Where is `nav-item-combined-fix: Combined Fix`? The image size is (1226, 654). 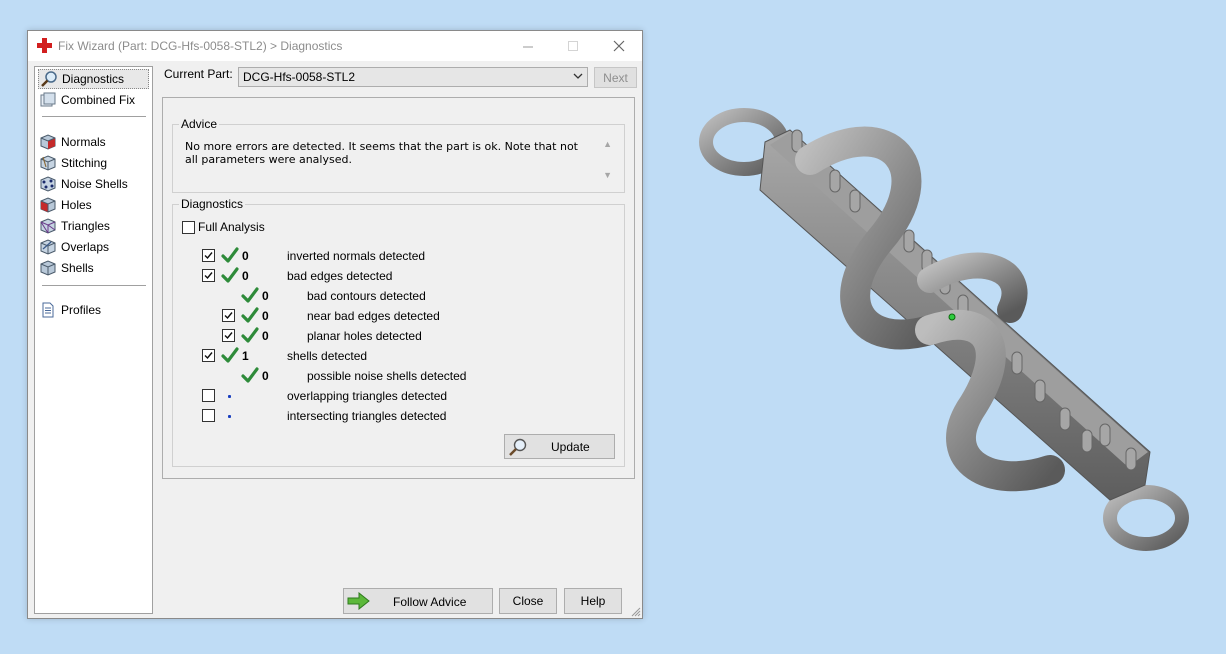
nav-item-combined-fix: Combined Fix is located at coordinates (93, 100).